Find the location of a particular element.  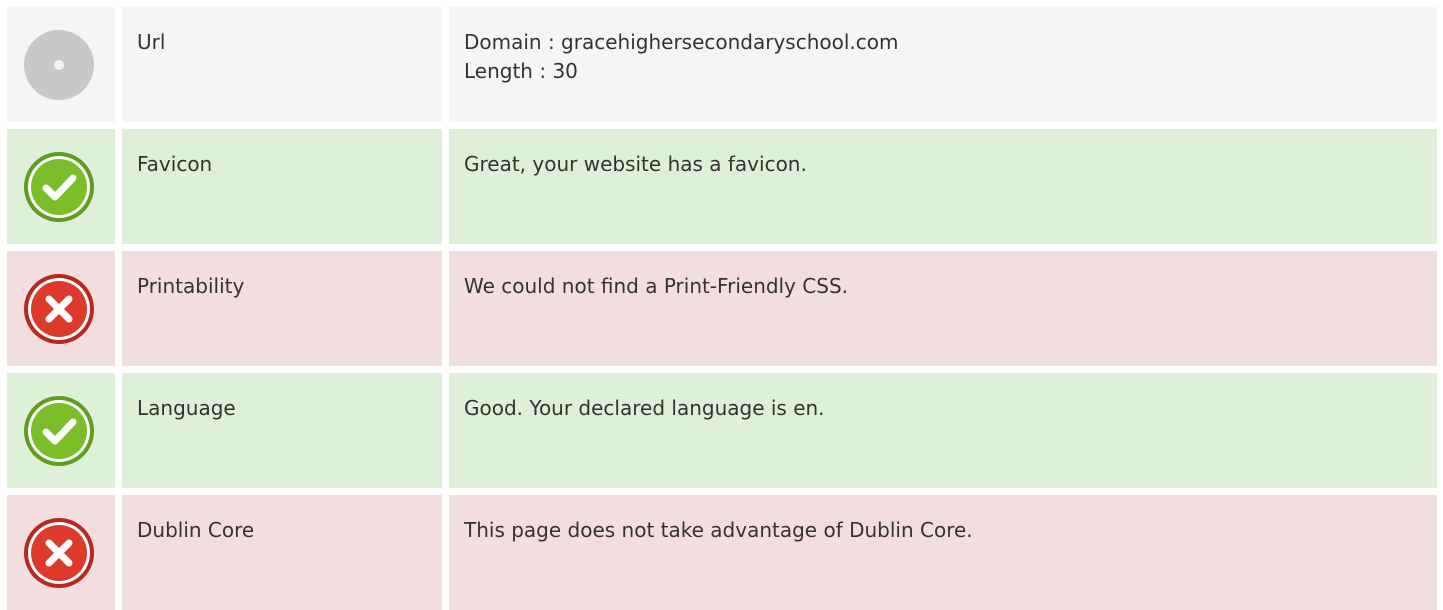

neutral-circle-icon is located at coordinates (59, 65).